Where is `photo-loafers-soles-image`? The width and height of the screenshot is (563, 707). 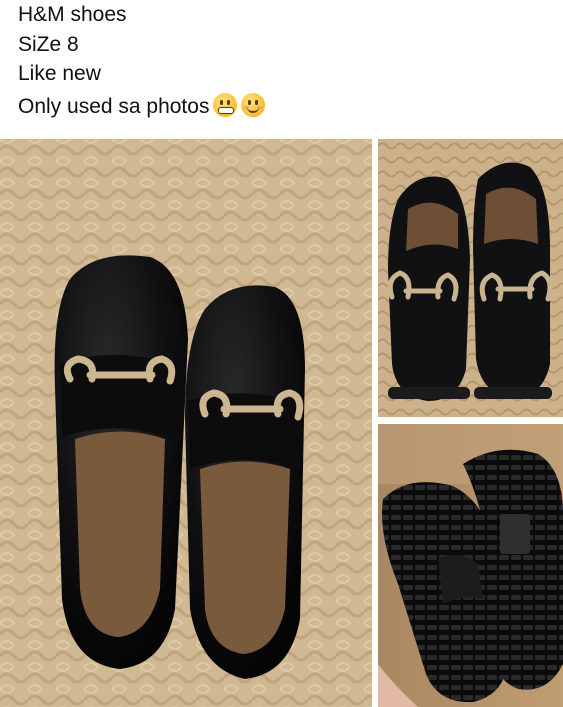 photo-loafers-soles-image is located at coordinates (470, 565).